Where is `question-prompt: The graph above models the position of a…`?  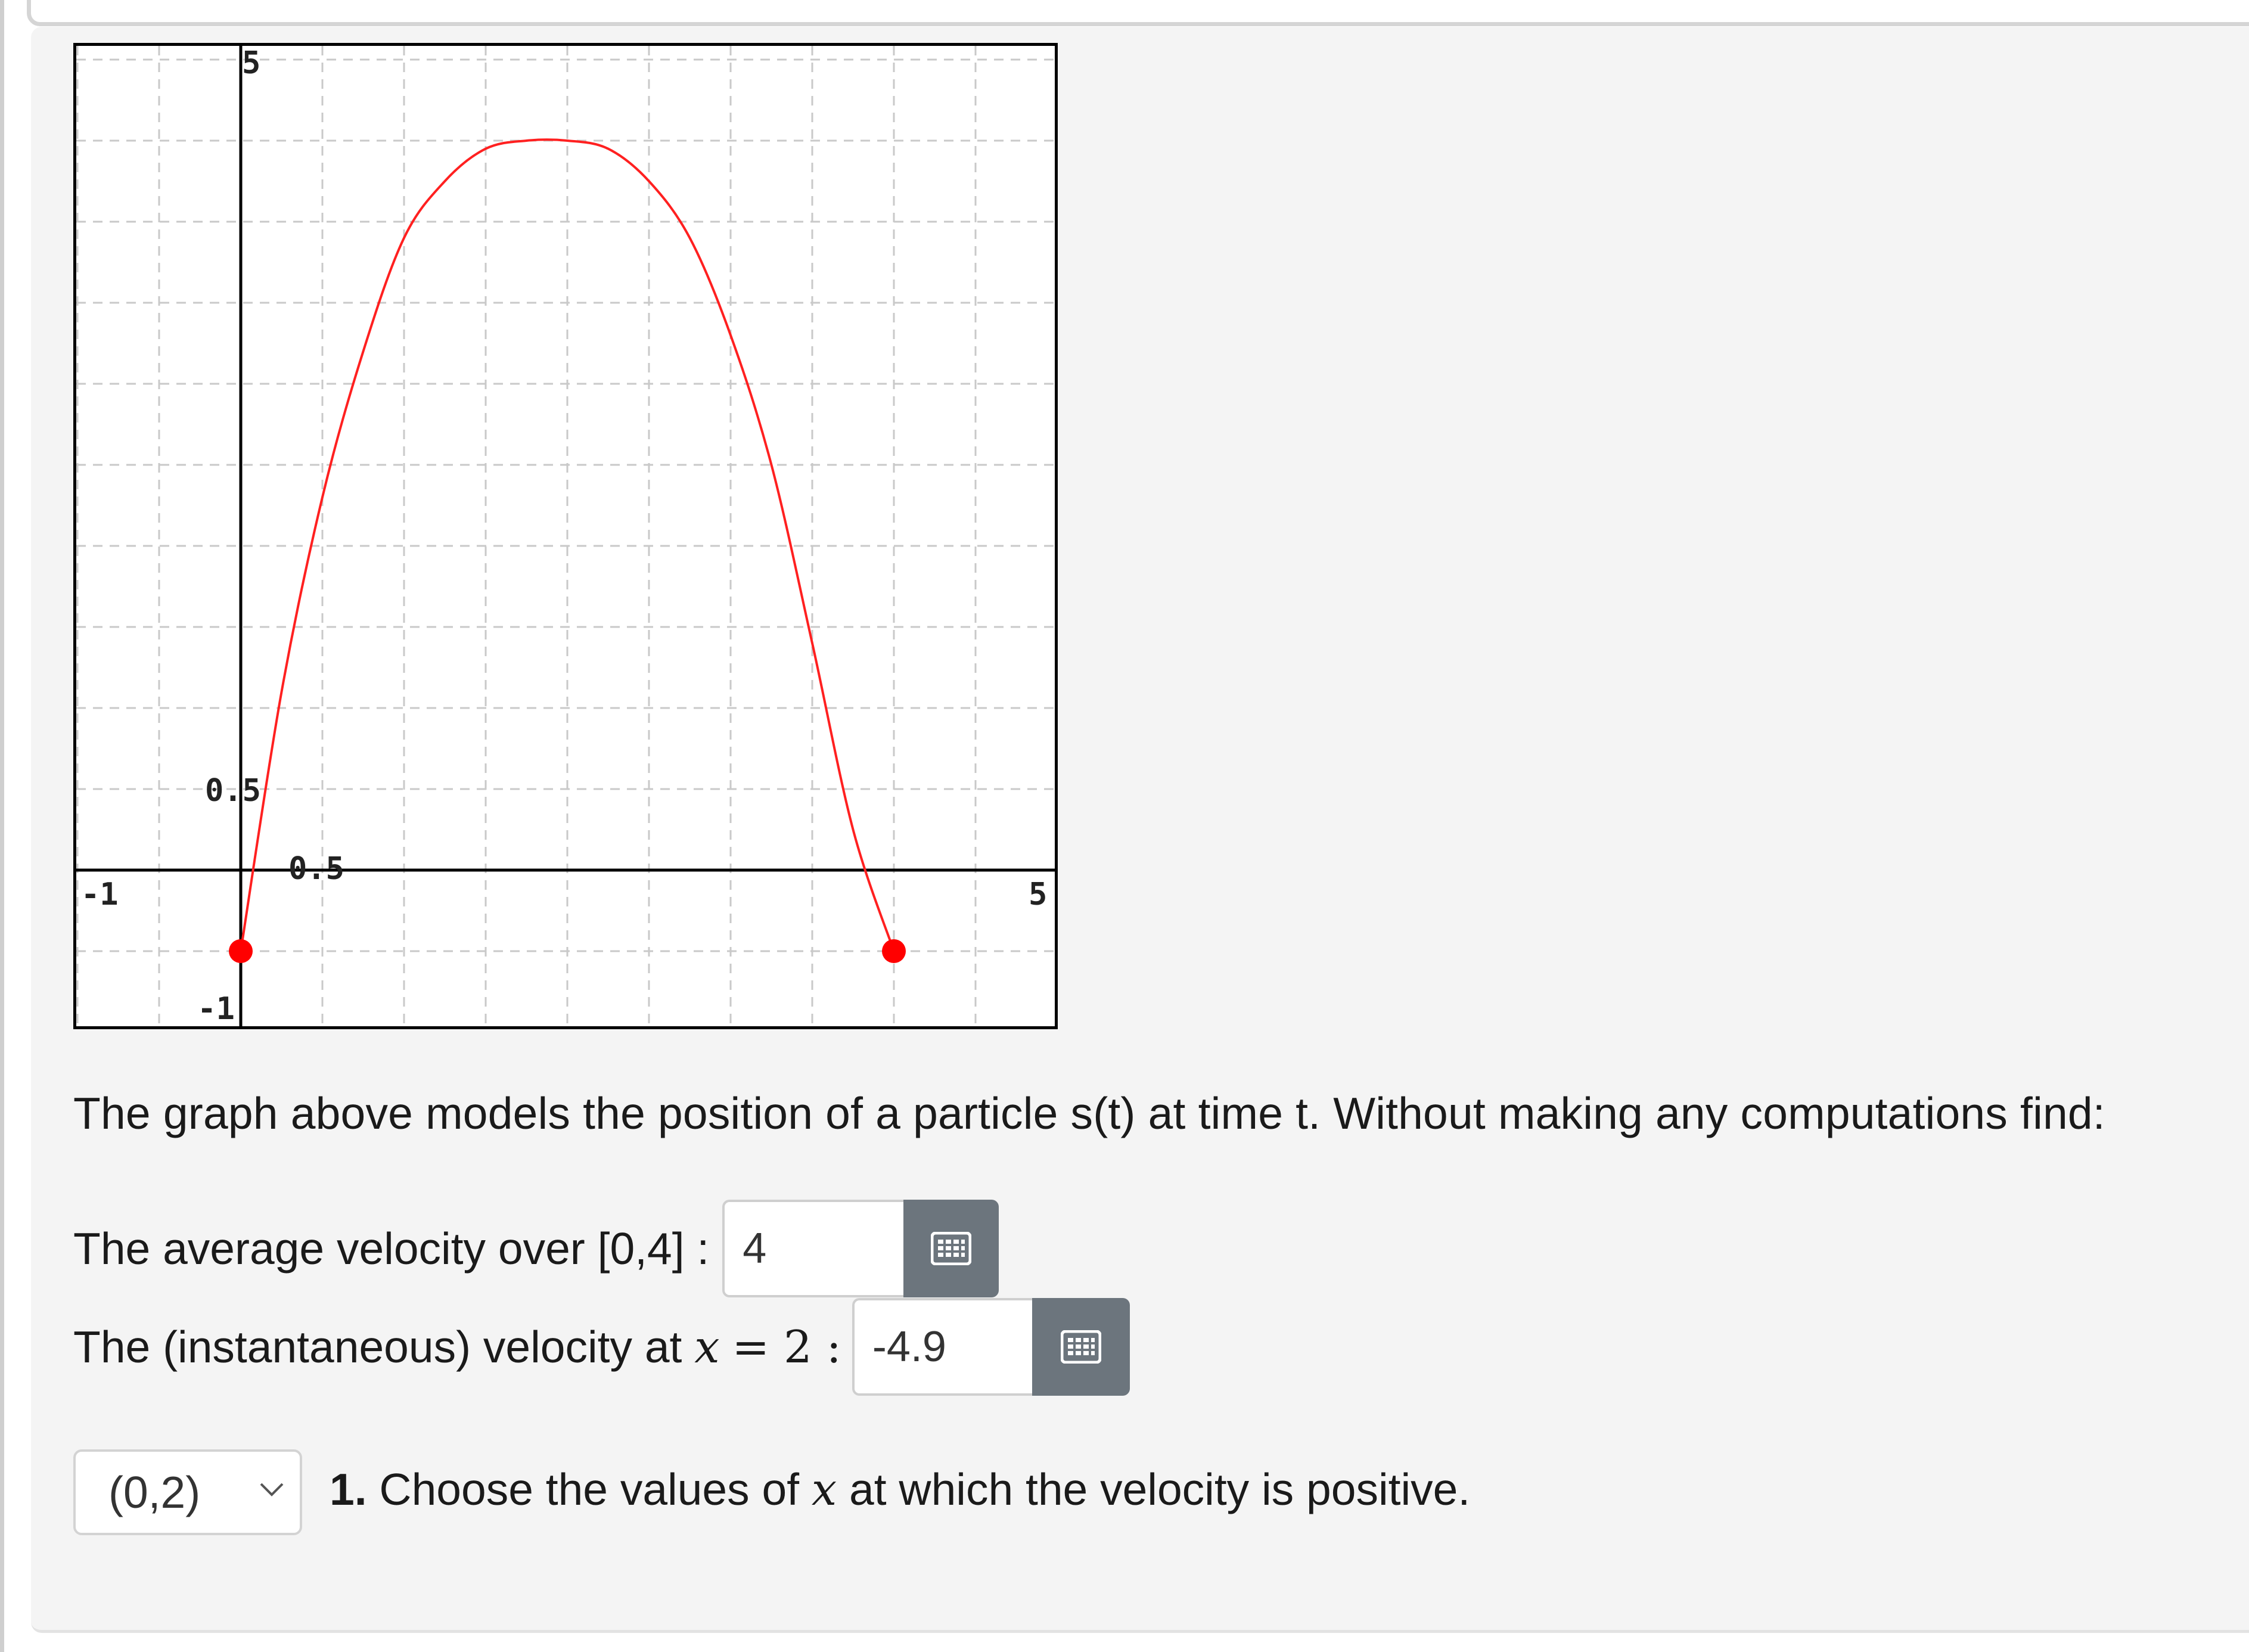
question-prompt: The graph above models the position of a… is located at coordinates (1089, 1113).